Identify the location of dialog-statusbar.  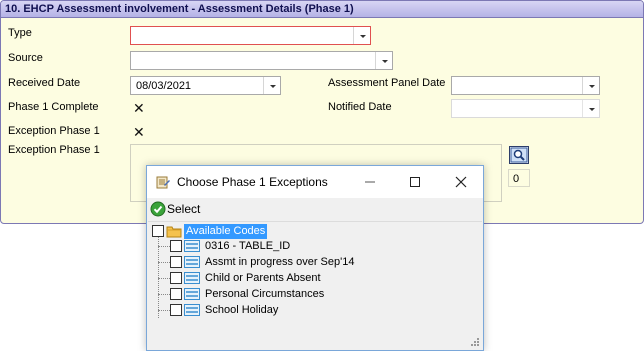
(315, 339).